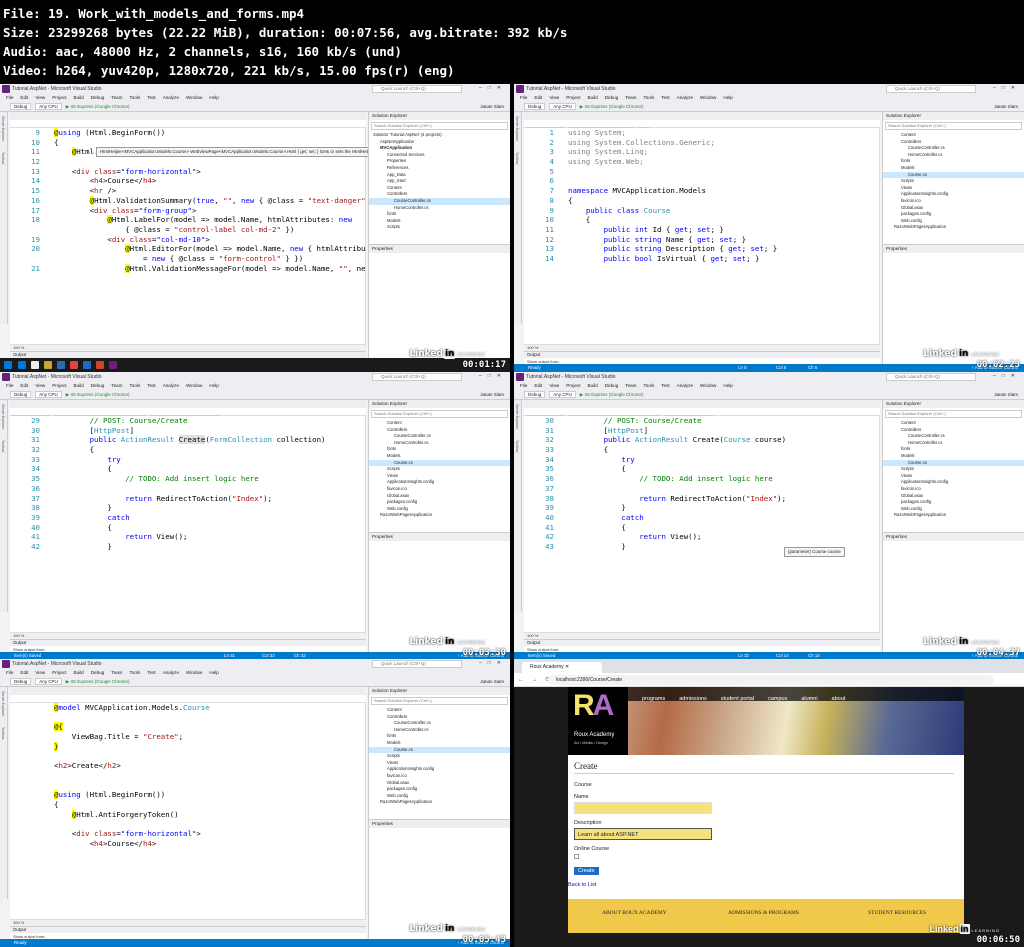 Image resolution: width=1024 pixels, height=947 pixels. What do you see at coordinates (439, 135) in the screenshot?
I see `solution-item: Solution 'Tutorial.AspNet' (4 projects)` at bounding box center [439, 135].